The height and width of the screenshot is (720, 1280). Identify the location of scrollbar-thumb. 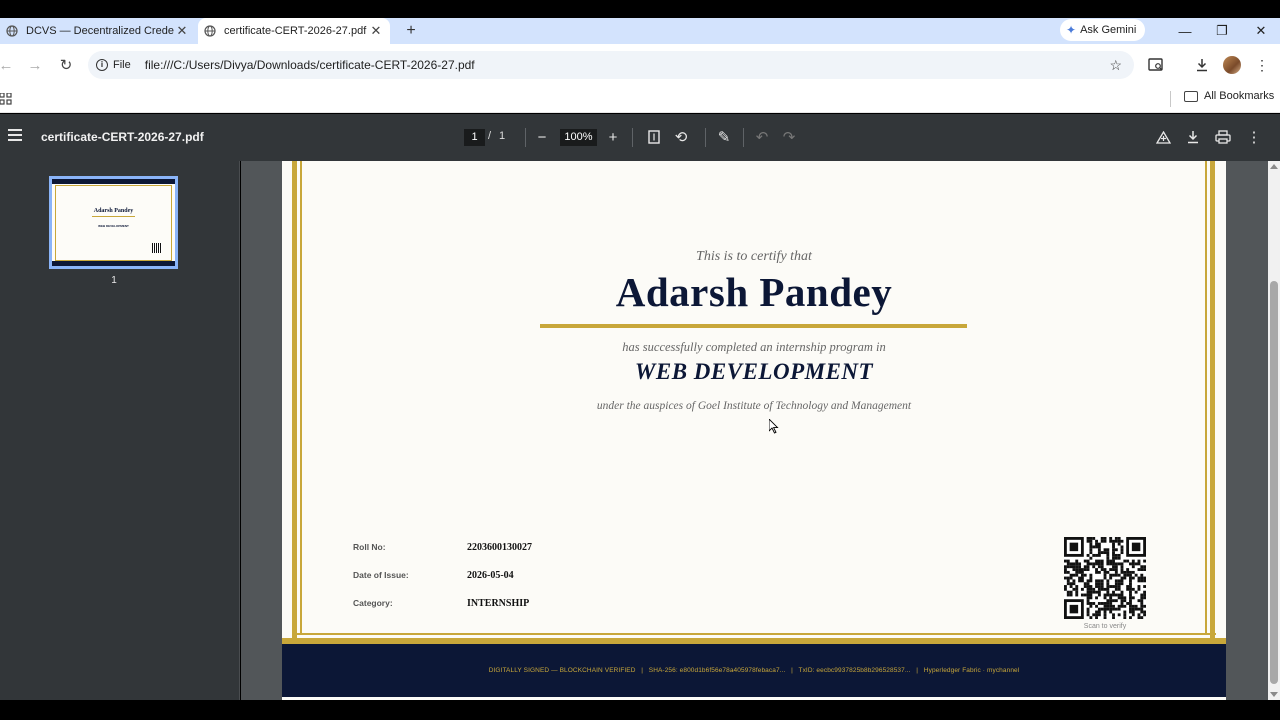
(1274, 482).